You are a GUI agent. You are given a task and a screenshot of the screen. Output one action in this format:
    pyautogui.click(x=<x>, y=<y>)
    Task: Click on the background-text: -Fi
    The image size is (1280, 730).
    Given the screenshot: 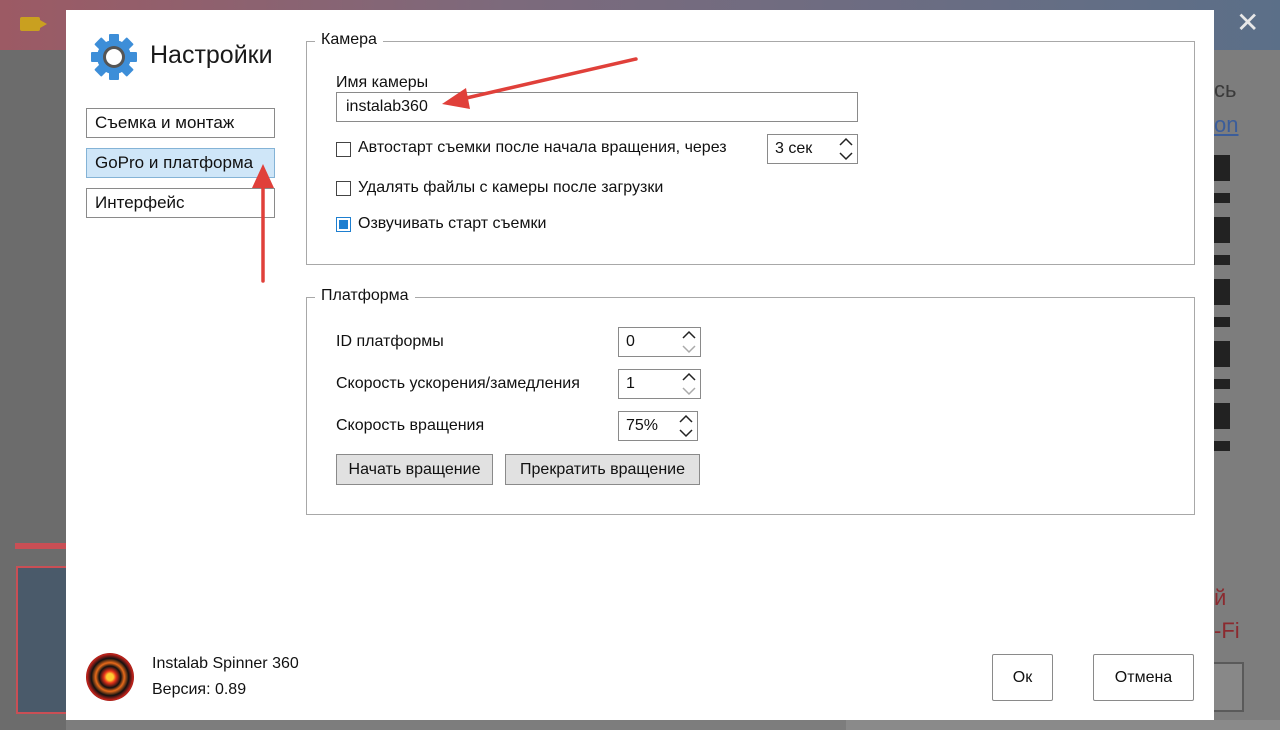 What is the action you would take?
    pyautogui.click(x=1227, y=630)
    